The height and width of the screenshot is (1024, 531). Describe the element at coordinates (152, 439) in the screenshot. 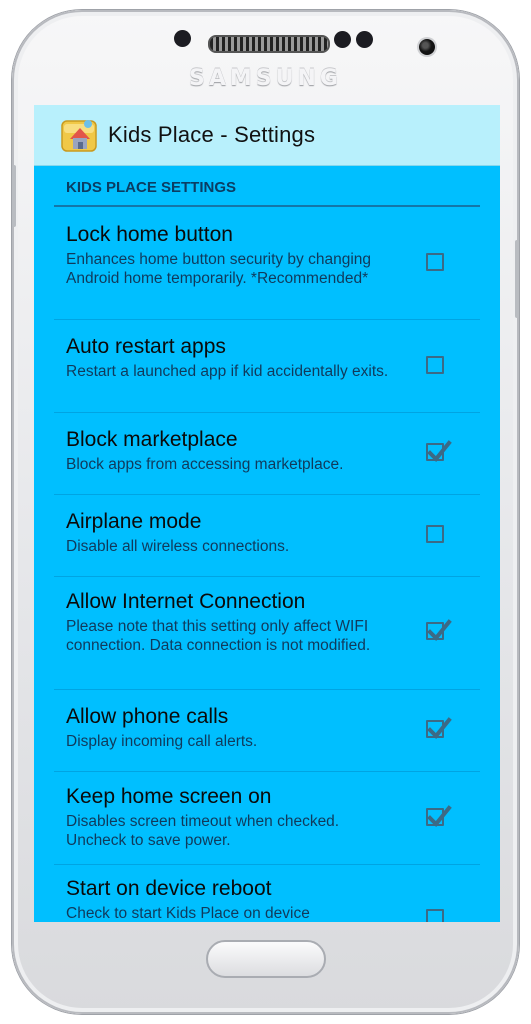

I see `preference-title: Block marketplace` at that location.